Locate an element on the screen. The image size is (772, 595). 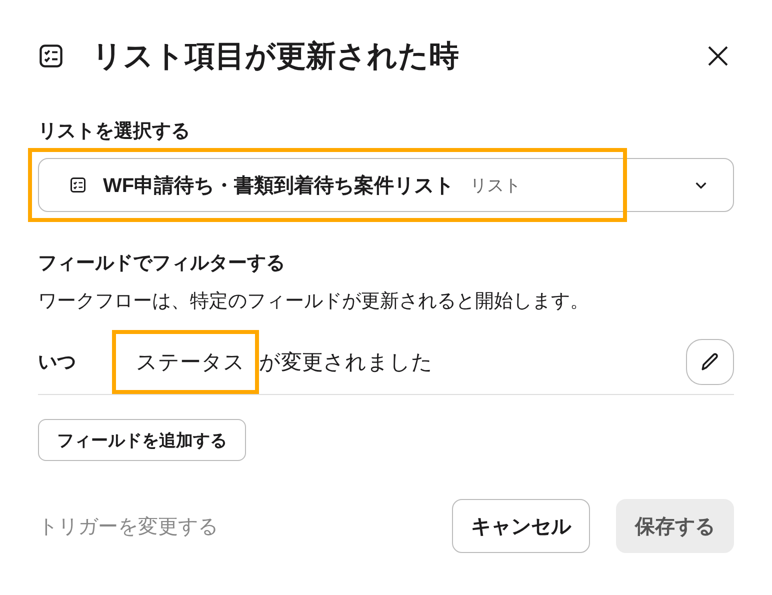
section-heading: フィールドでフィルターする is located at coordinates (162, 264).